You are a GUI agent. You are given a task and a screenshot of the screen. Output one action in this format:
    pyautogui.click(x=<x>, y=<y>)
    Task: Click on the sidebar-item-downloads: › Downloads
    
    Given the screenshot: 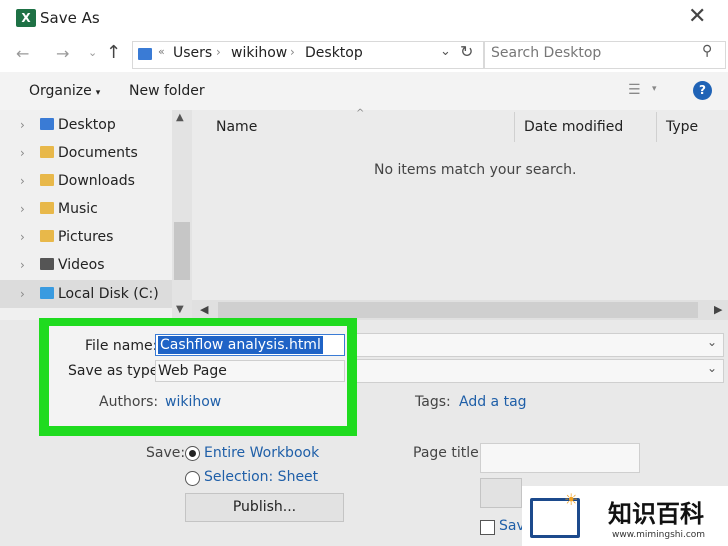 What is the action you would take?
    pyautogui.click(x=95, y=181)
    